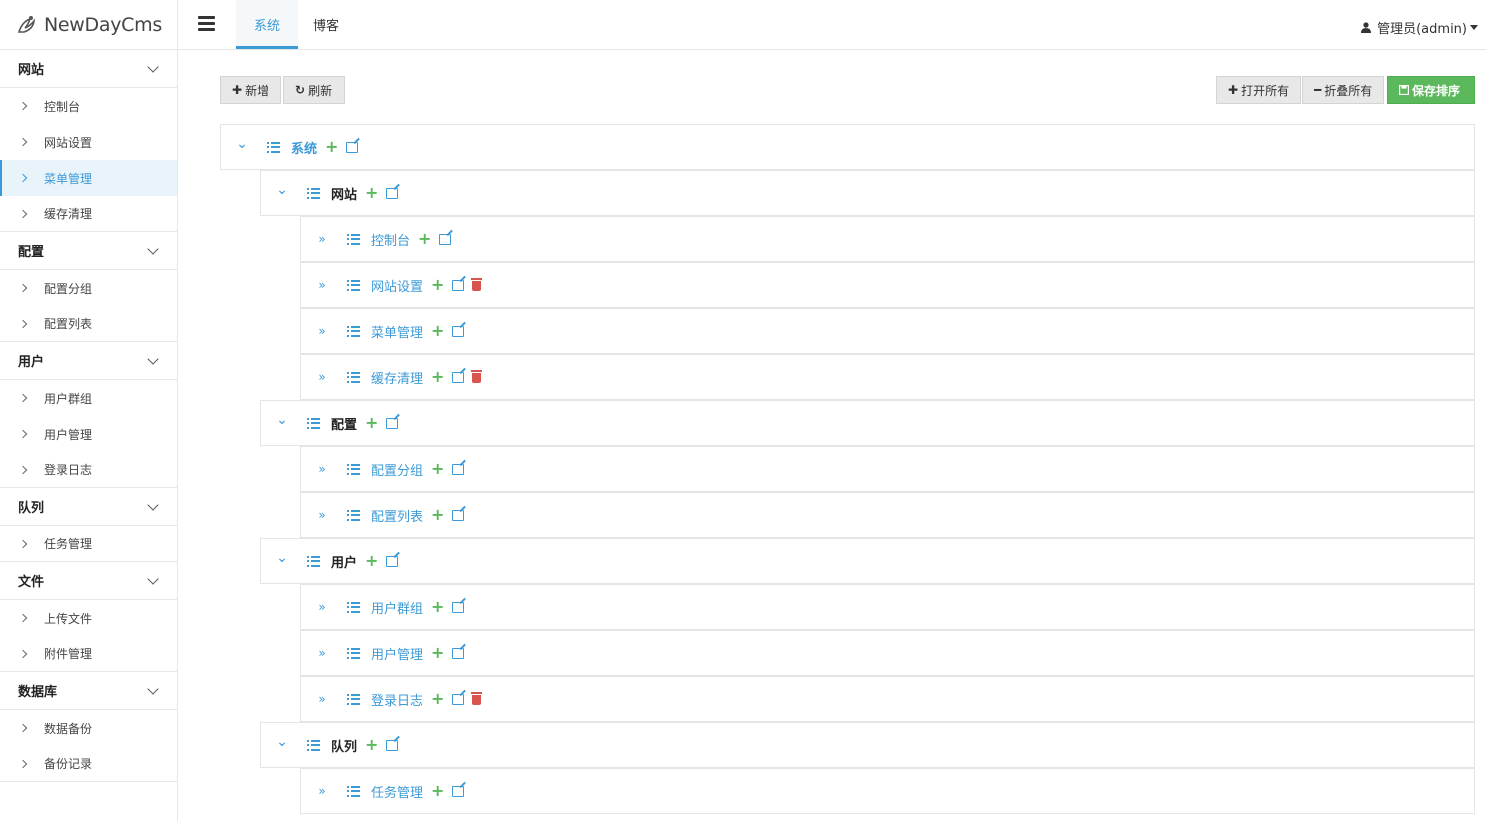 The width and height of the screenshot is (1486, 821). Describe the element at coordinates (887, 469) in the screenshot. I see `tree-node: » 配置分组 +` at that location.